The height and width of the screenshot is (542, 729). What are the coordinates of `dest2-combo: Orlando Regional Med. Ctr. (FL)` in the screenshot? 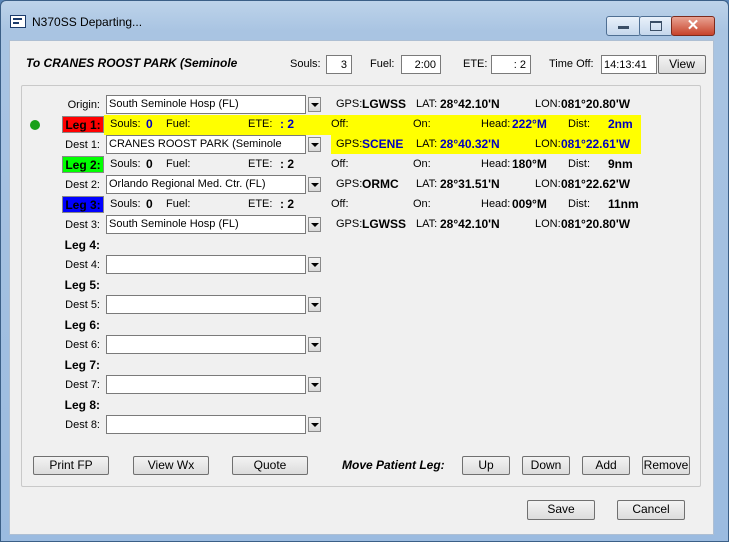 It's located at (206, 184).